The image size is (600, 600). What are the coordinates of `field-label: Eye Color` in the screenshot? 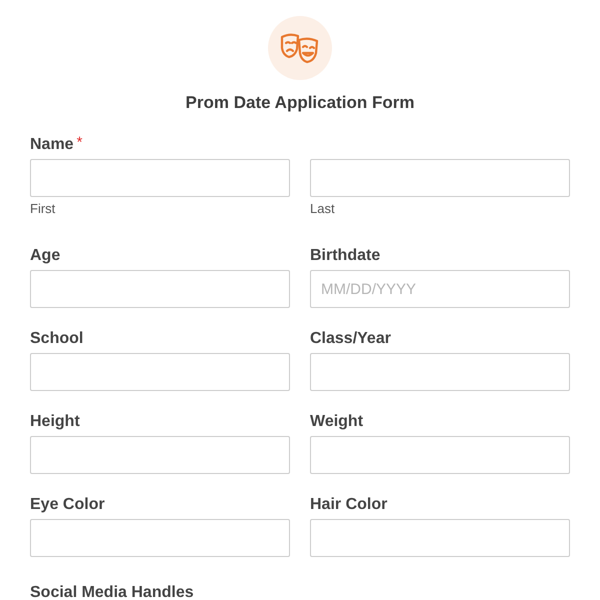 It's located at (67, 505).